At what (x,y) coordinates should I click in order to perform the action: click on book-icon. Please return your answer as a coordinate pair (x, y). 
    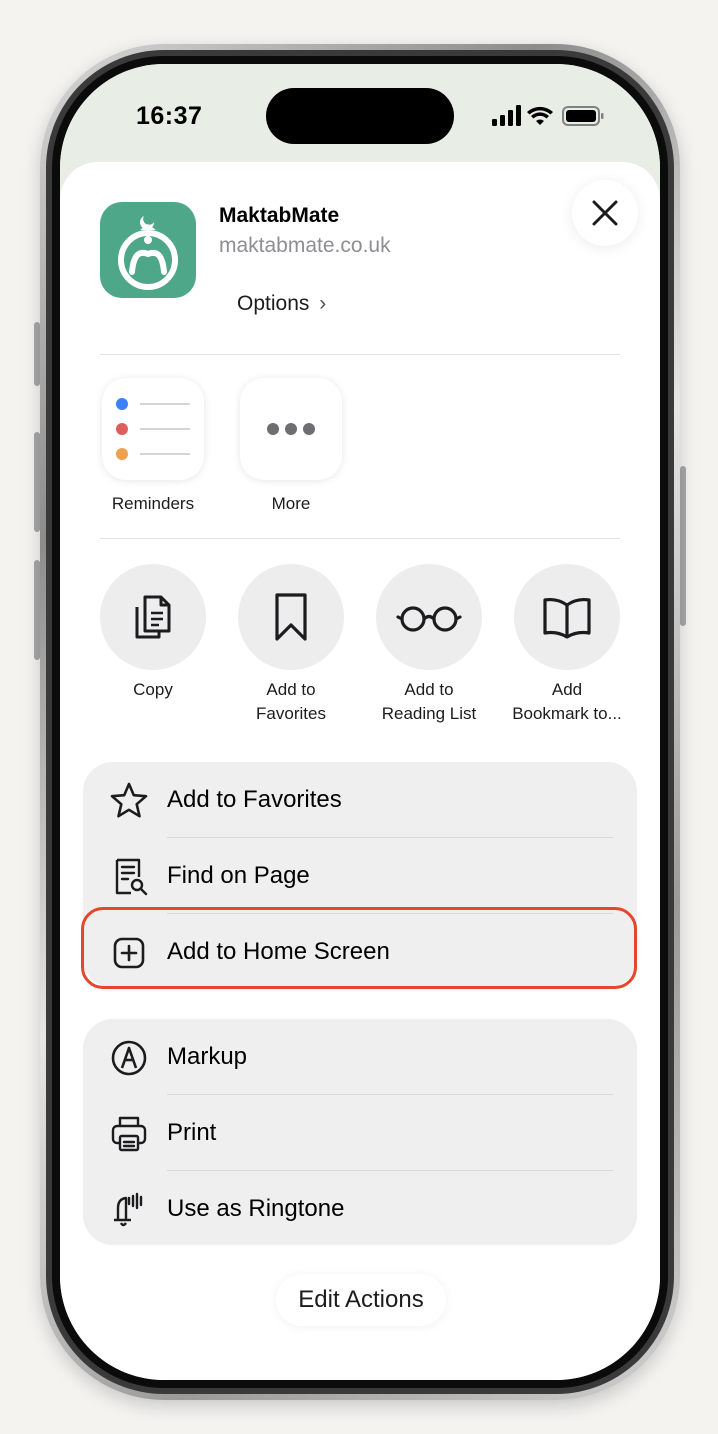
    Looking at the image, I should click on (567, 618).